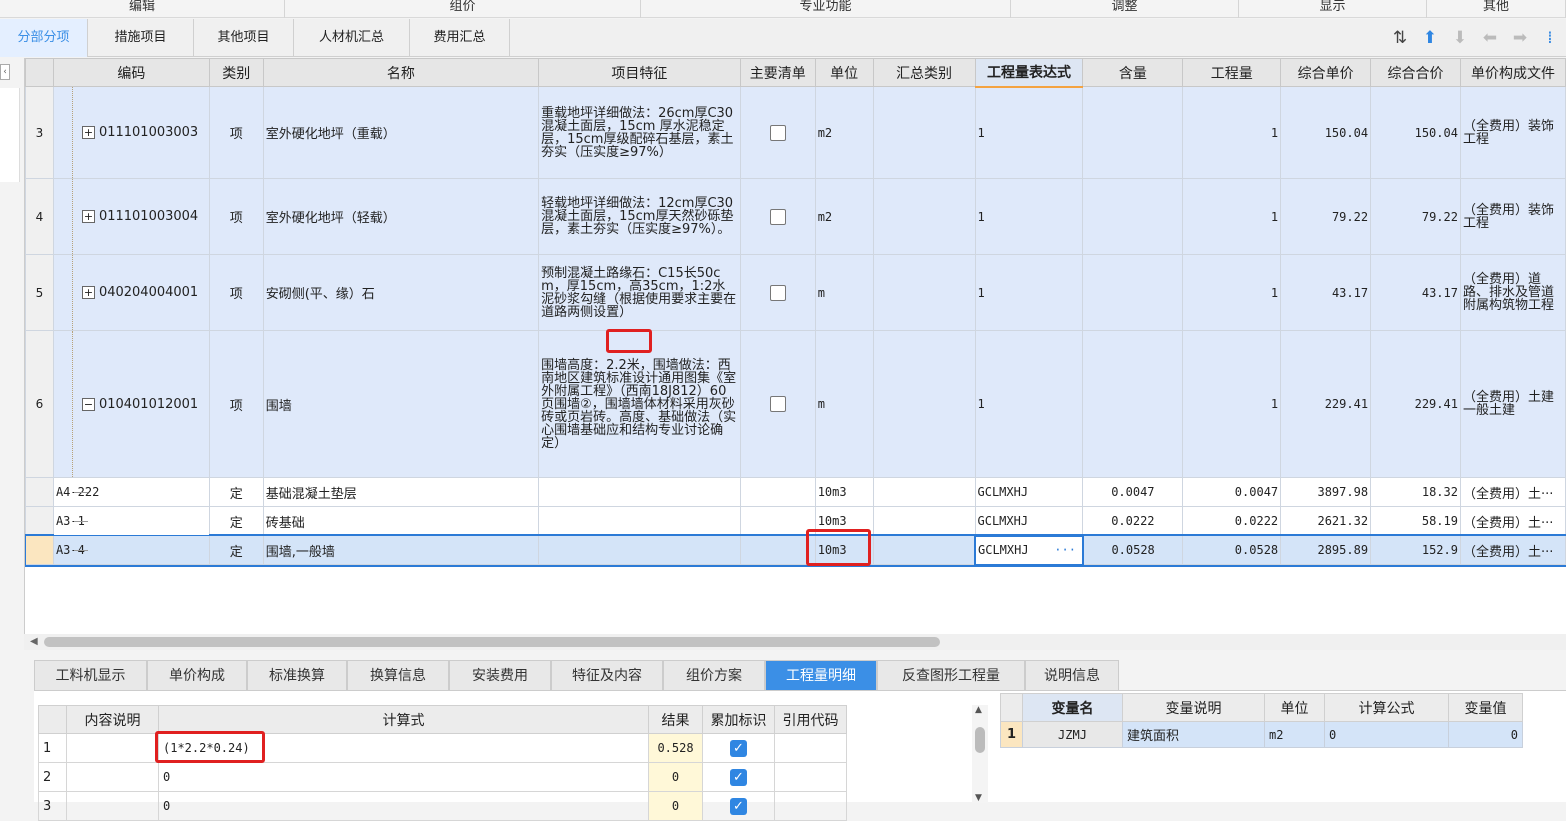 This screenshot has height=821, width=1566. What do you see at coordinates (1261, 734) in the screenshot?
I see `vars-row: 1 JZMJ 建筑面积 m2 0 0` at bounding box center [1261, 734].